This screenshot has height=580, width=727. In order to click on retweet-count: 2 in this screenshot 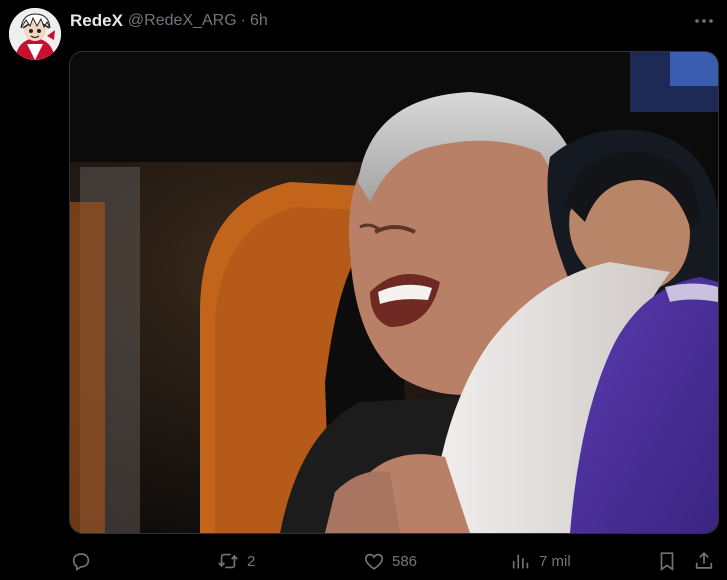, I will do `click(251, 561)`.